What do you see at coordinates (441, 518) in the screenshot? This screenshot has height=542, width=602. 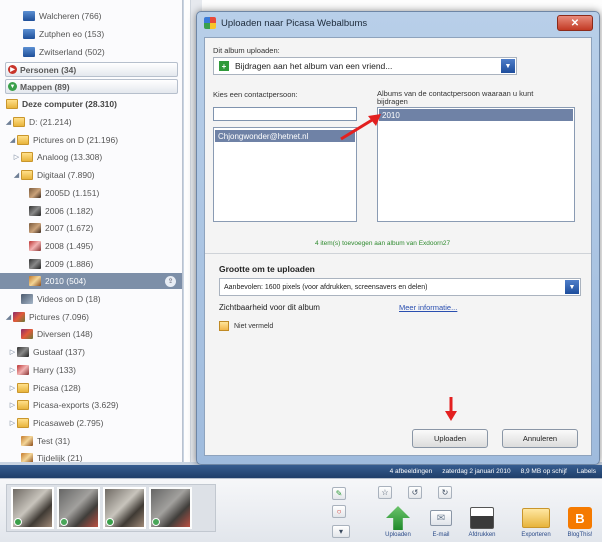 I see `email-icon: ✉` at bounding box center [441, 518].